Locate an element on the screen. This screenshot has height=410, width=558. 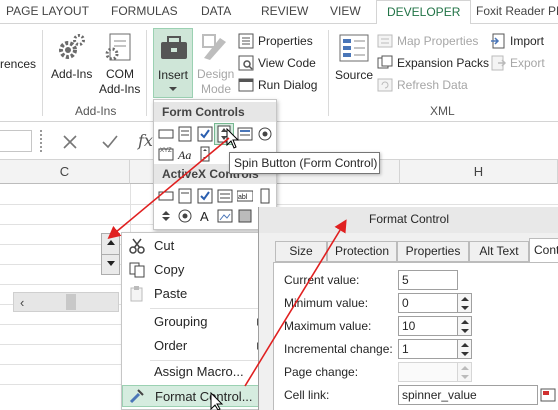
refresh-data-button: Refresh Data is located at coordinates (422, 85).